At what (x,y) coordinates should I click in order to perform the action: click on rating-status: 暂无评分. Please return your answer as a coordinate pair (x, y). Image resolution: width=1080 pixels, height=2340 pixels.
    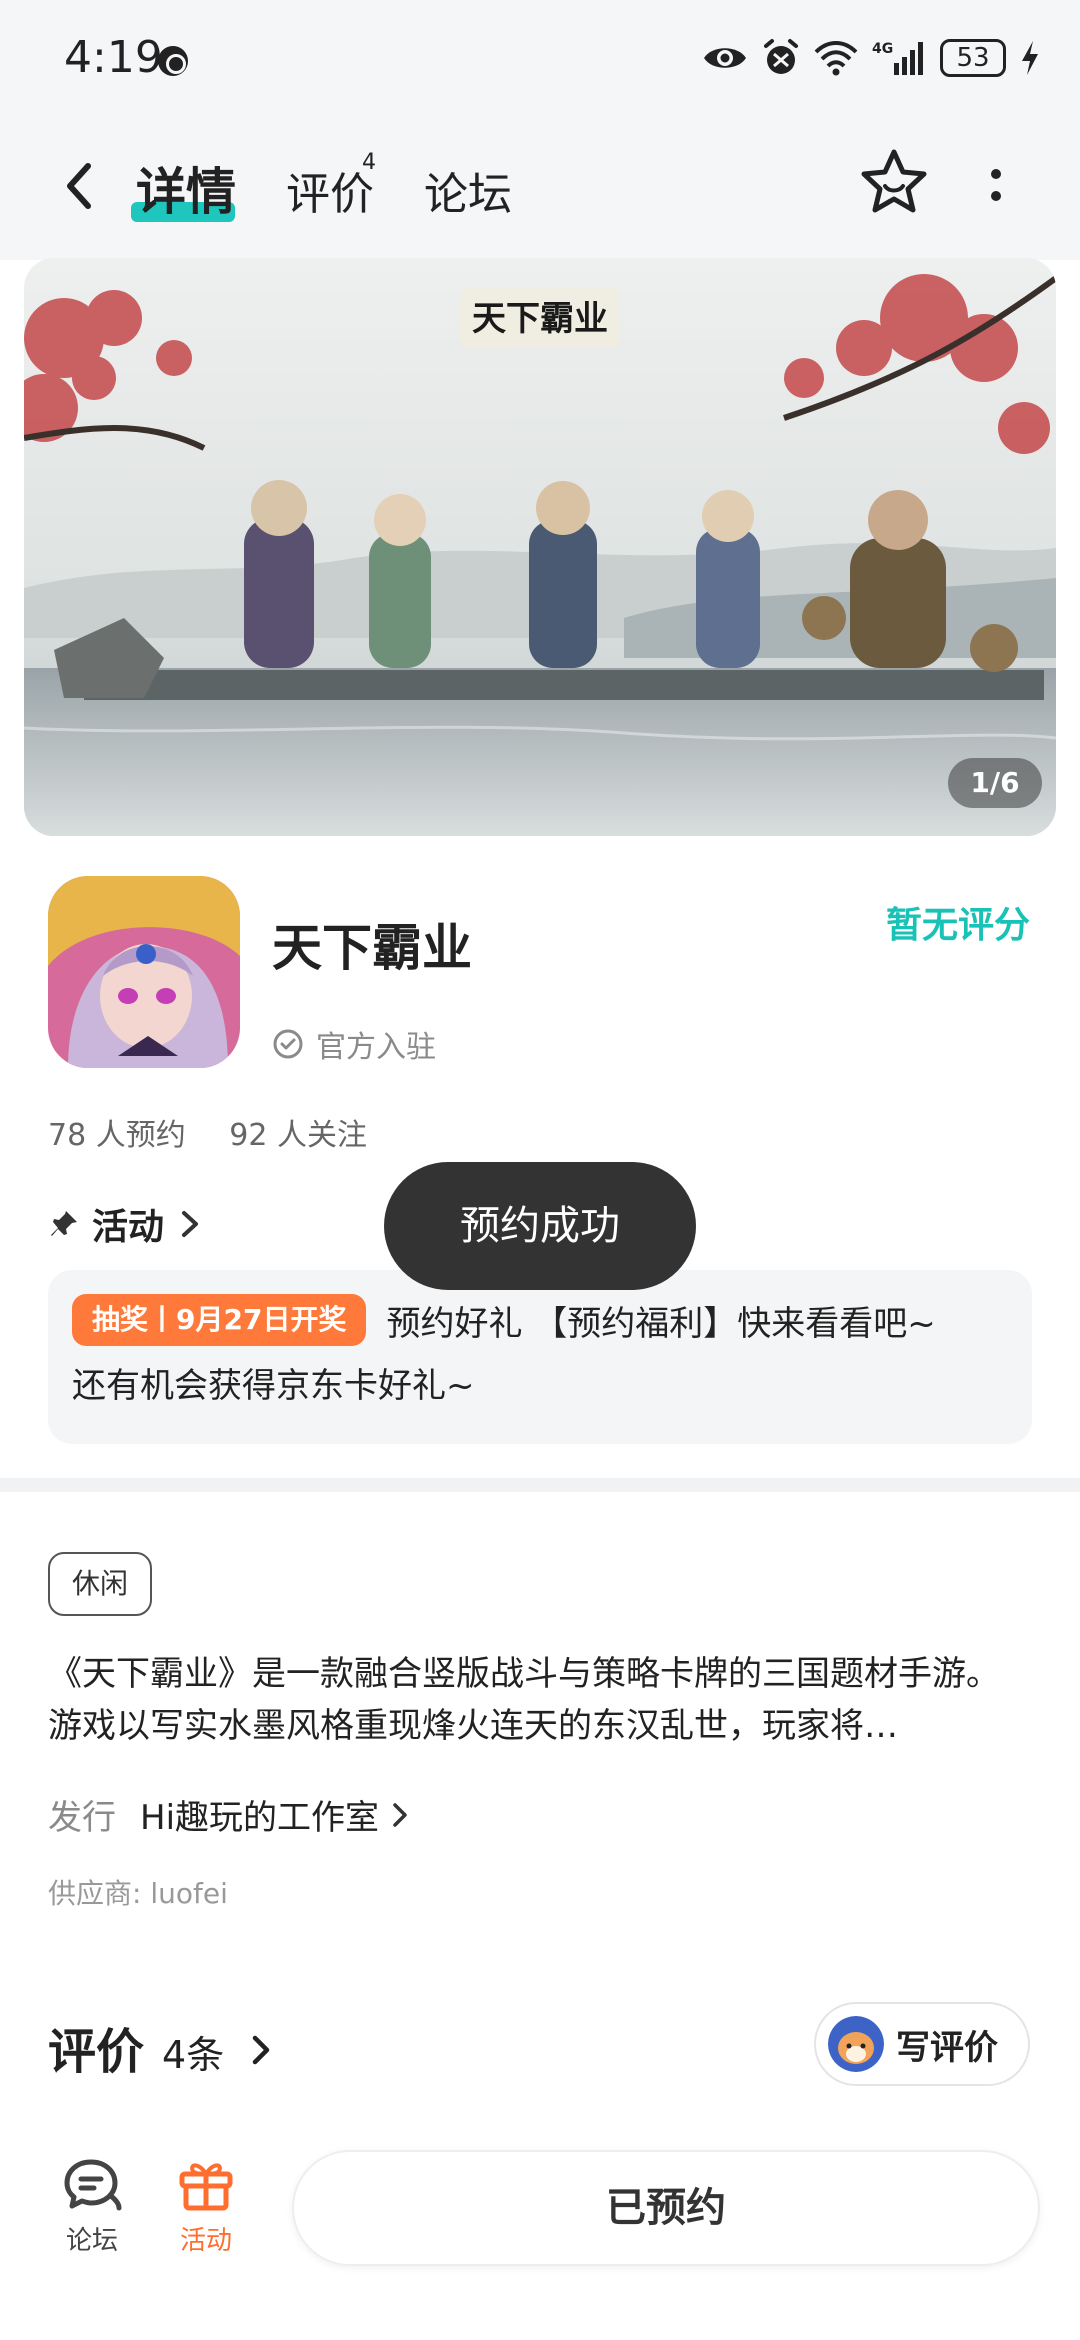
    Looking at the image, I should click on (957, 925).